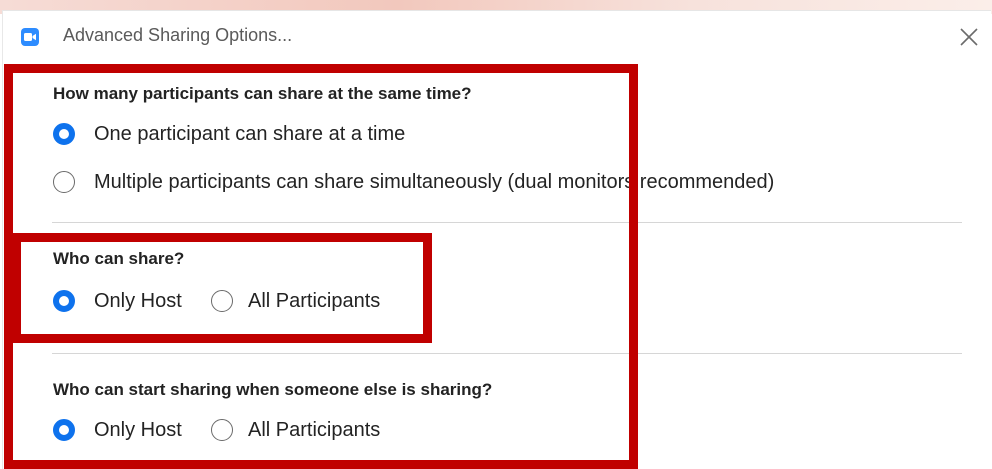  I want to click on radio-share-only-host: Only Host, so click(117, 301).